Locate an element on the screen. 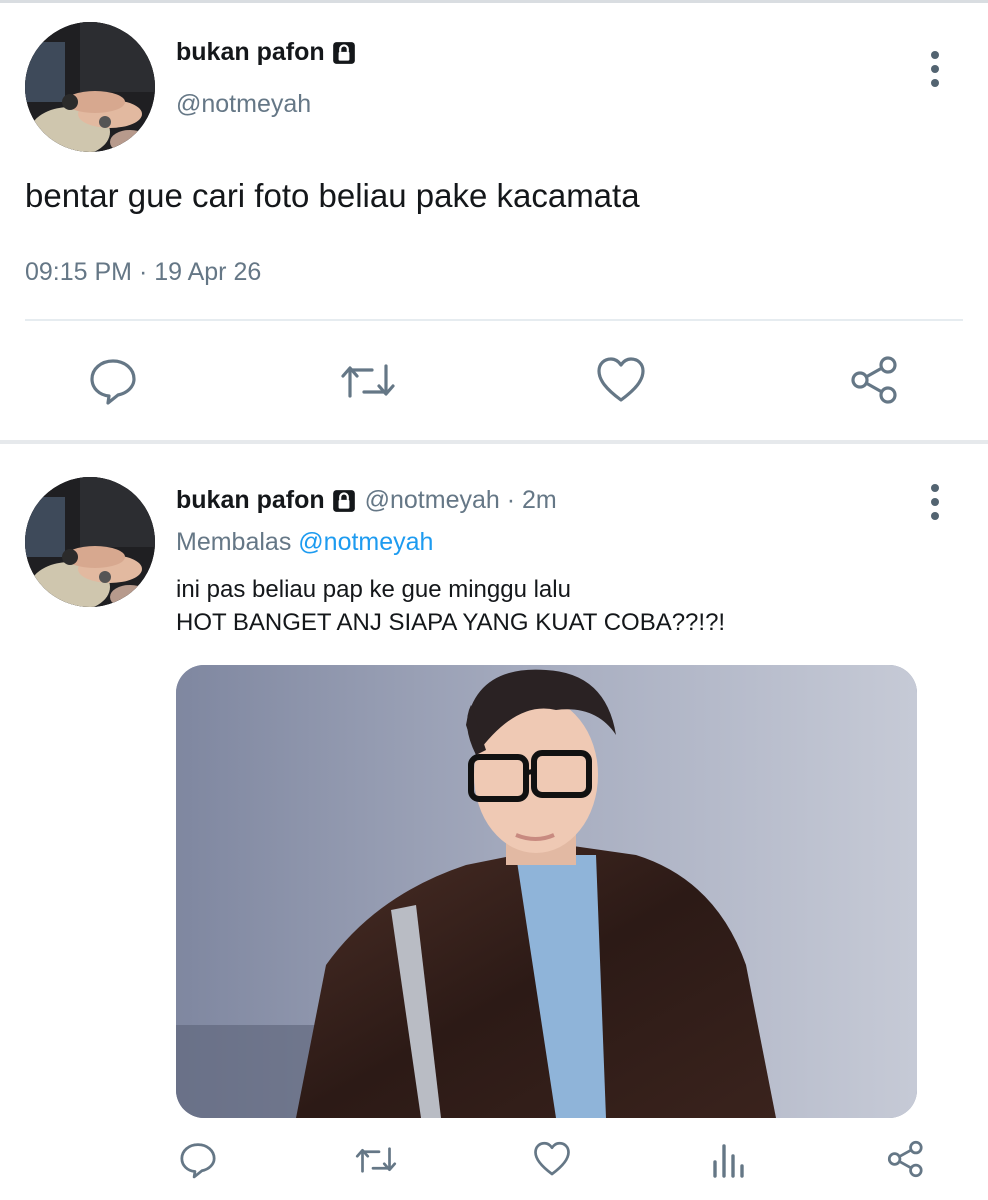 Image resolution: width=988 pixels, height=1200 pixels. reply-retweet-button is located at coordinates (376, 1160).